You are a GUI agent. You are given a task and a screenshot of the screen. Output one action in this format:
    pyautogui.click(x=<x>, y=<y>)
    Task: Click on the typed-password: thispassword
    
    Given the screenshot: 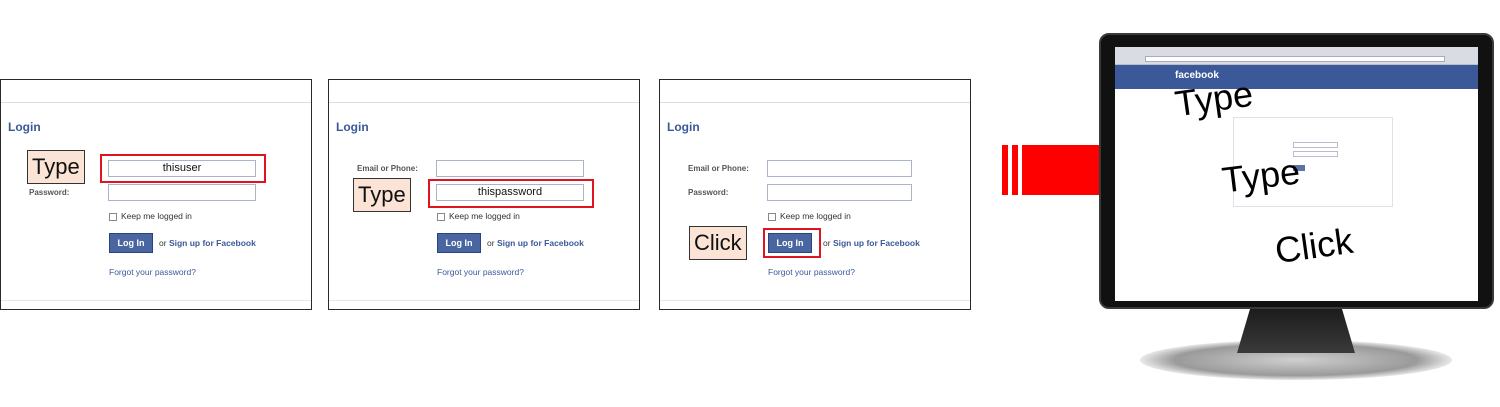 What is the action you would take?
    pyautogui.click(x=510, y=192)
    